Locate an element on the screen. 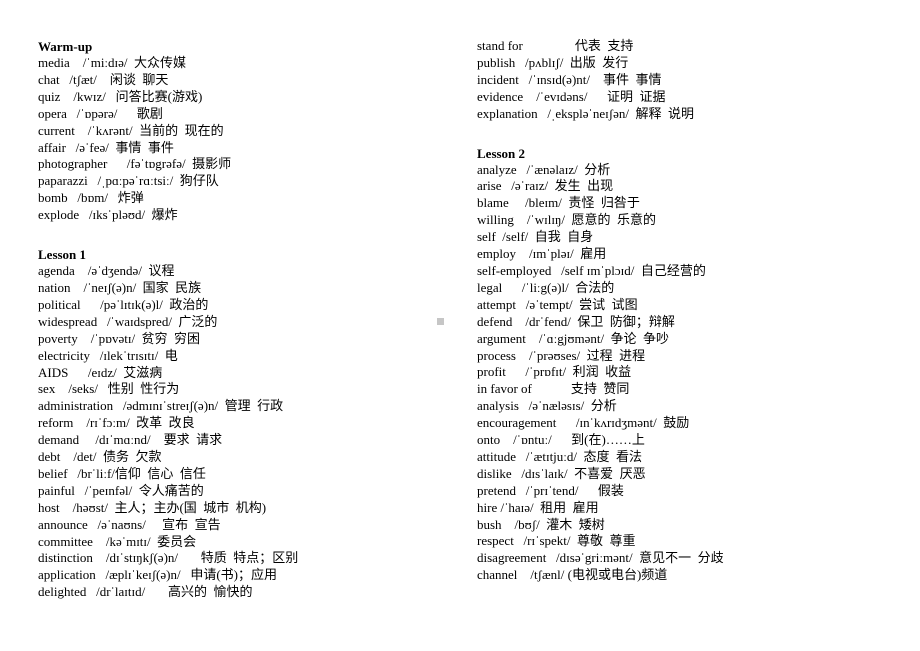  section-heading: Warm-up is located at coordinates (65, 46).